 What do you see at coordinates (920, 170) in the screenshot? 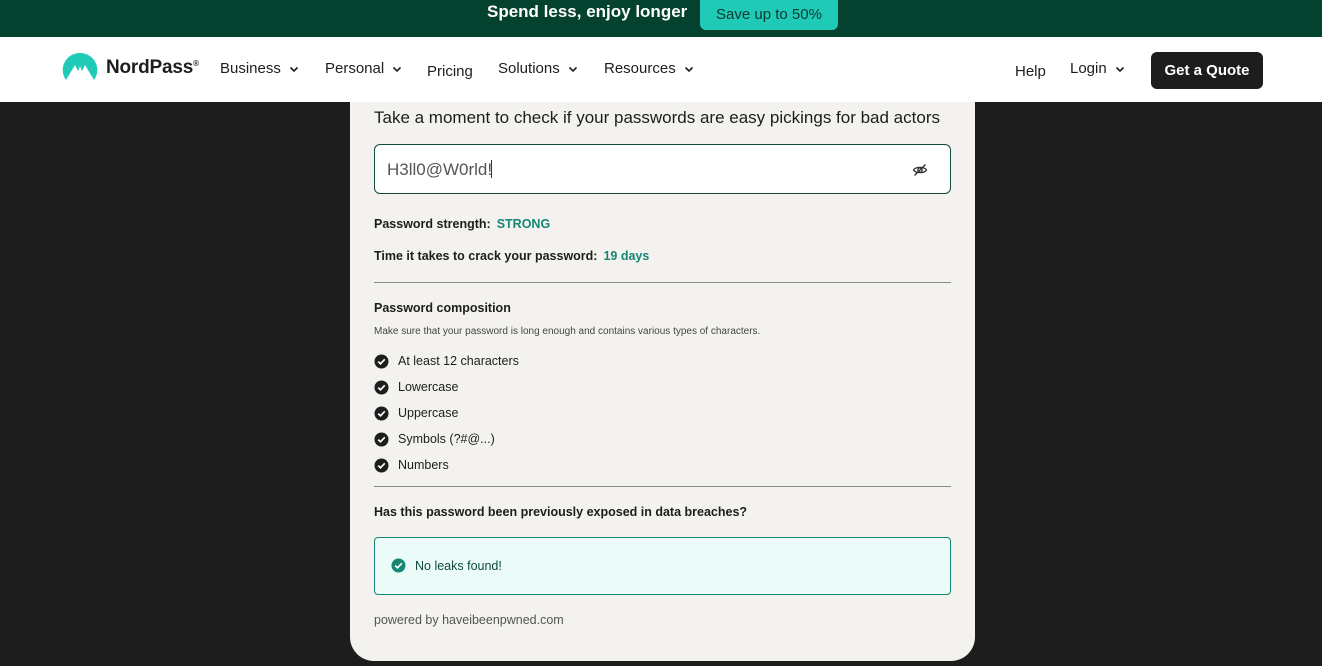
I see `eye-slash-icon` at bounding box center [920, 170].